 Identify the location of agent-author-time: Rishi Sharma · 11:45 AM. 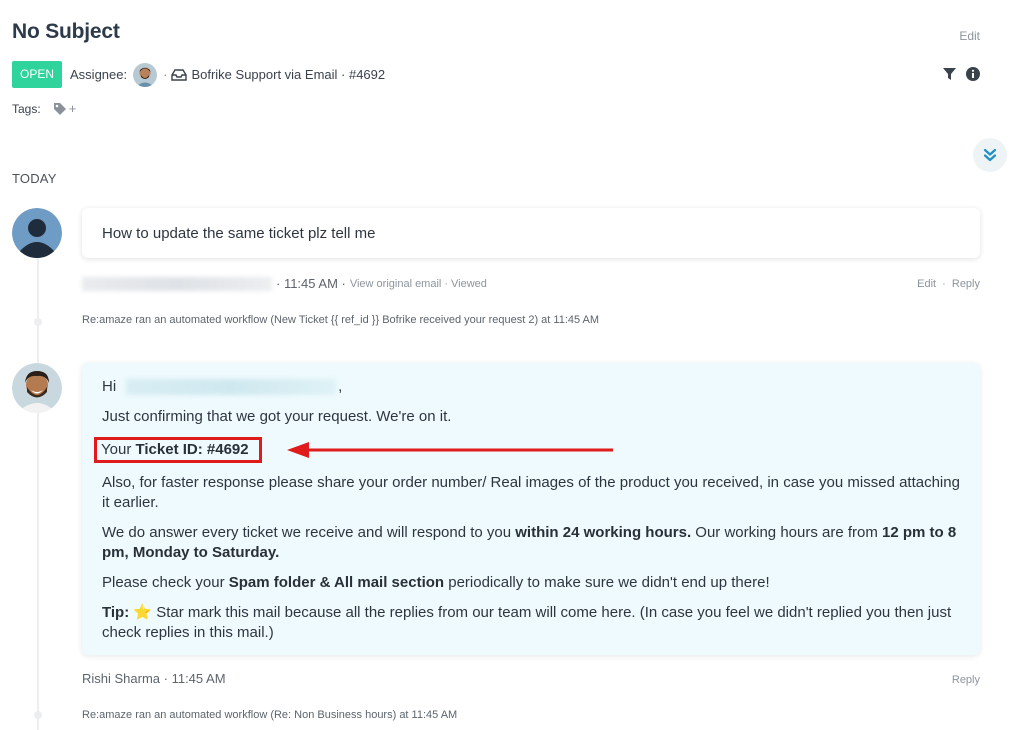
(154, 678).